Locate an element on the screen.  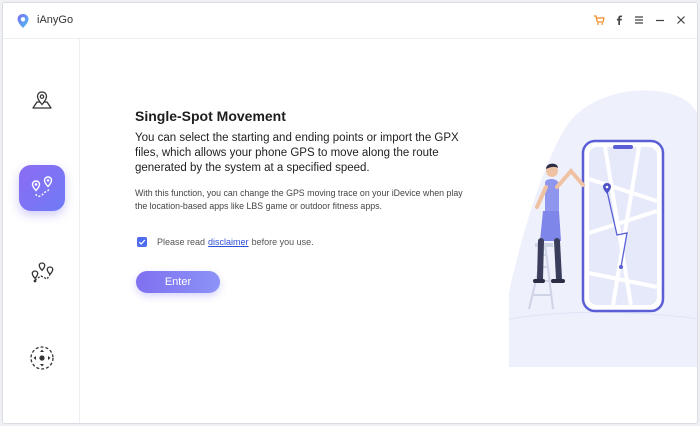
sidebar-item-multi-spot-movement is located at coordinates (42, 274).